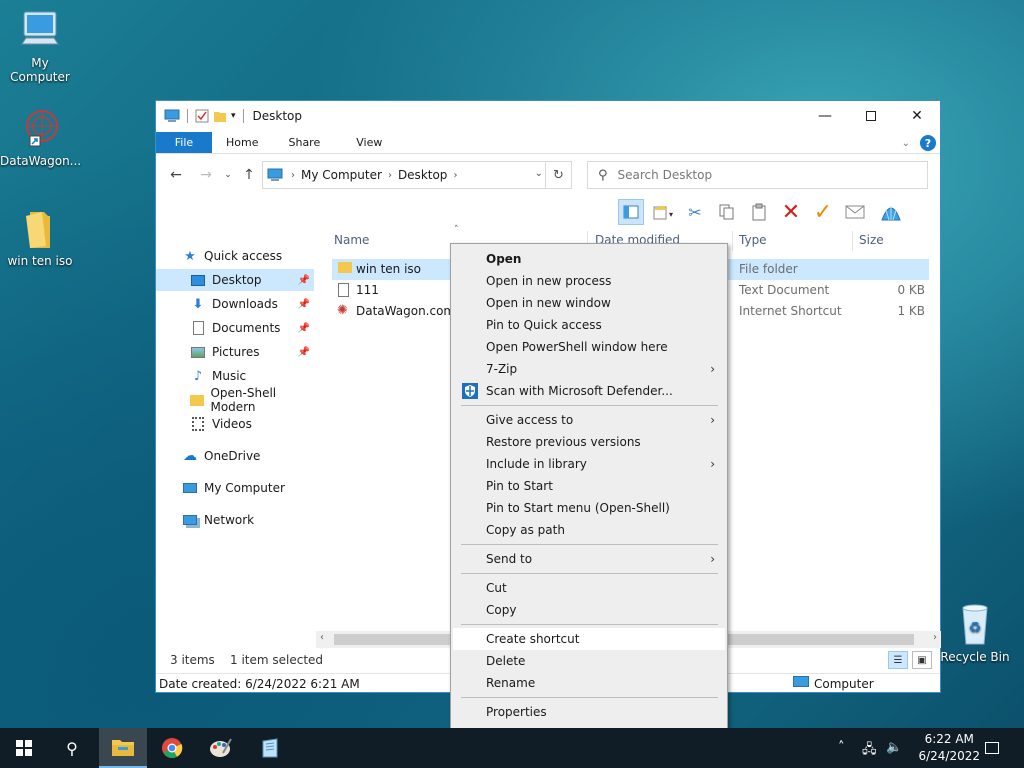 The width and height of the screenshot is (1024, 768). What do you see at coordinates (423, 175) in the screenshot?
I see `breadcrumb-desktop: Desktop` at bounding box center [423, 175].